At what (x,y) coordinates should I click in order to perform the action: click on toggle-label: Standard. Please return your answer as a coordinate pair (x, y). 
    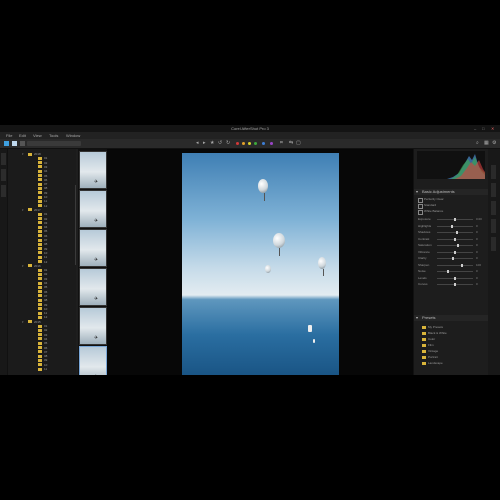
    Looking at the image, I should click on (430, 205).